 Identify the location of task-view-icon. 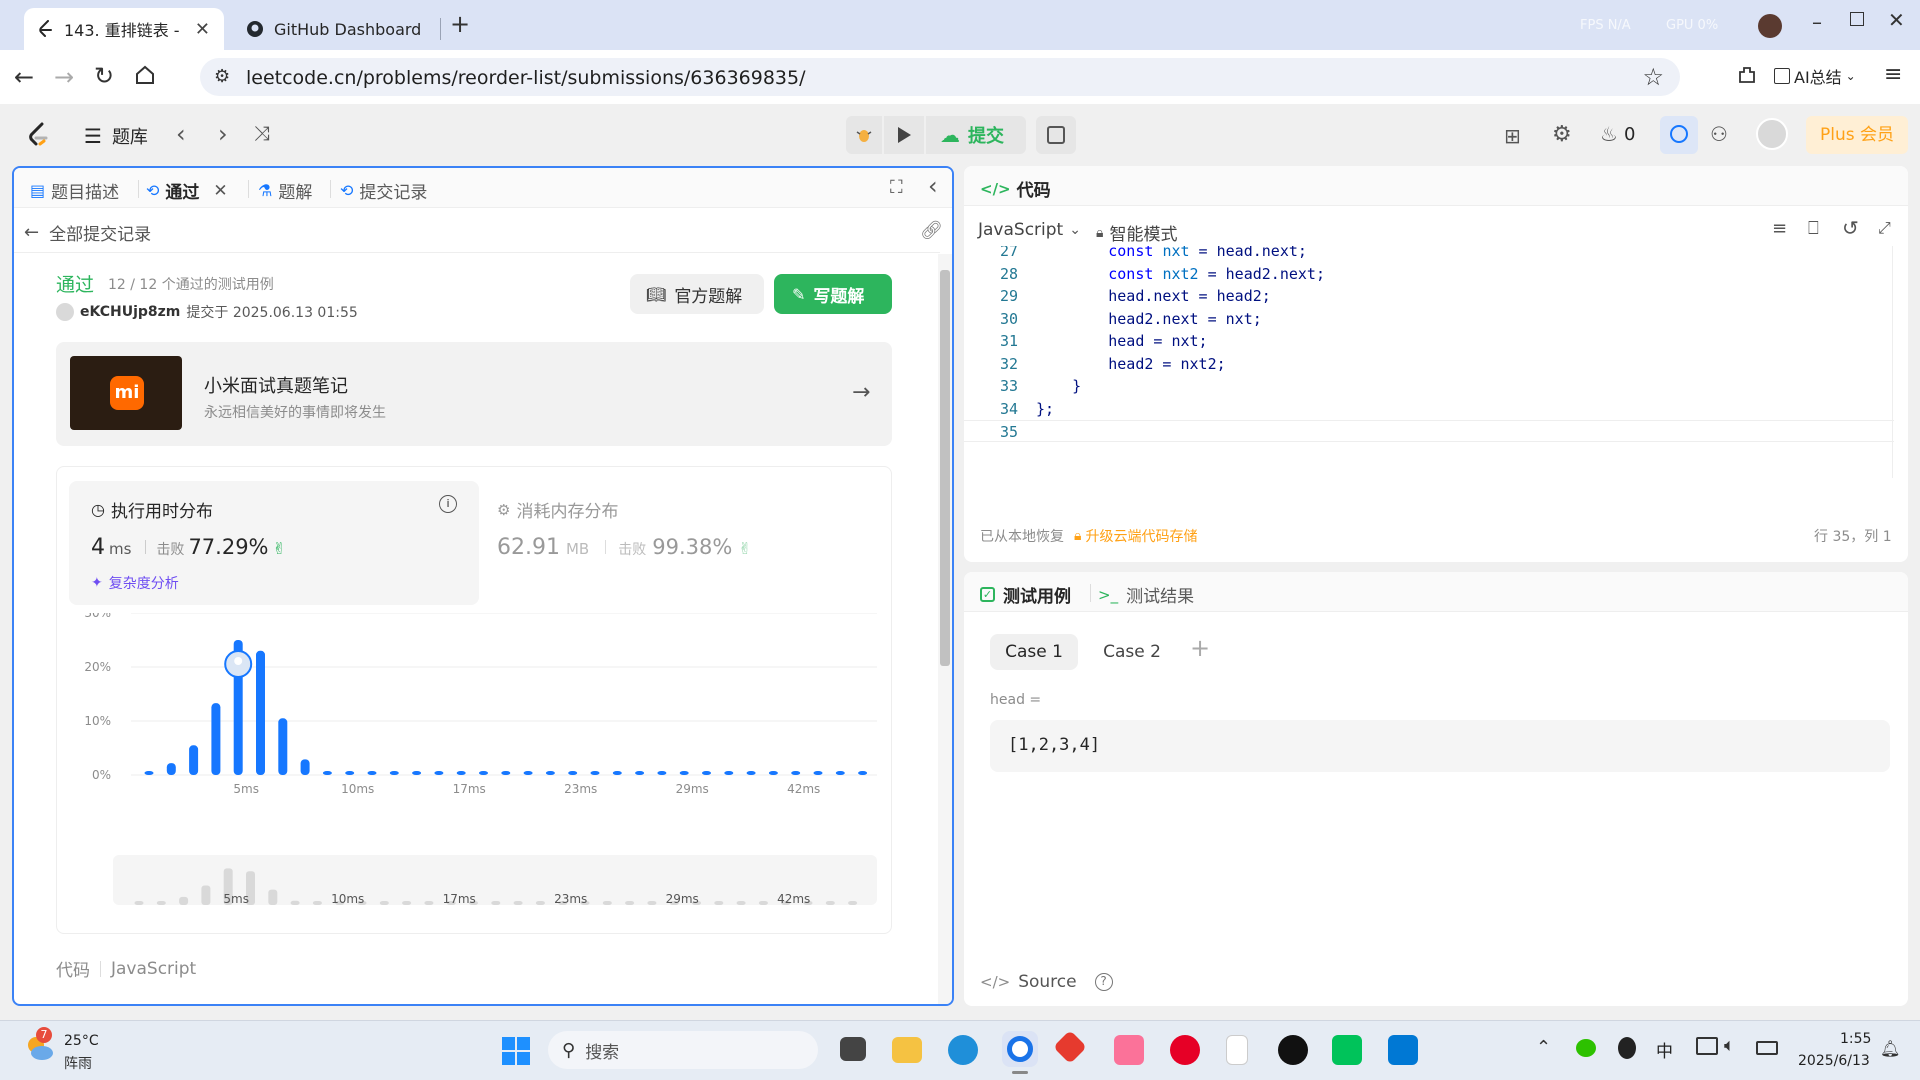
(853, 1049).